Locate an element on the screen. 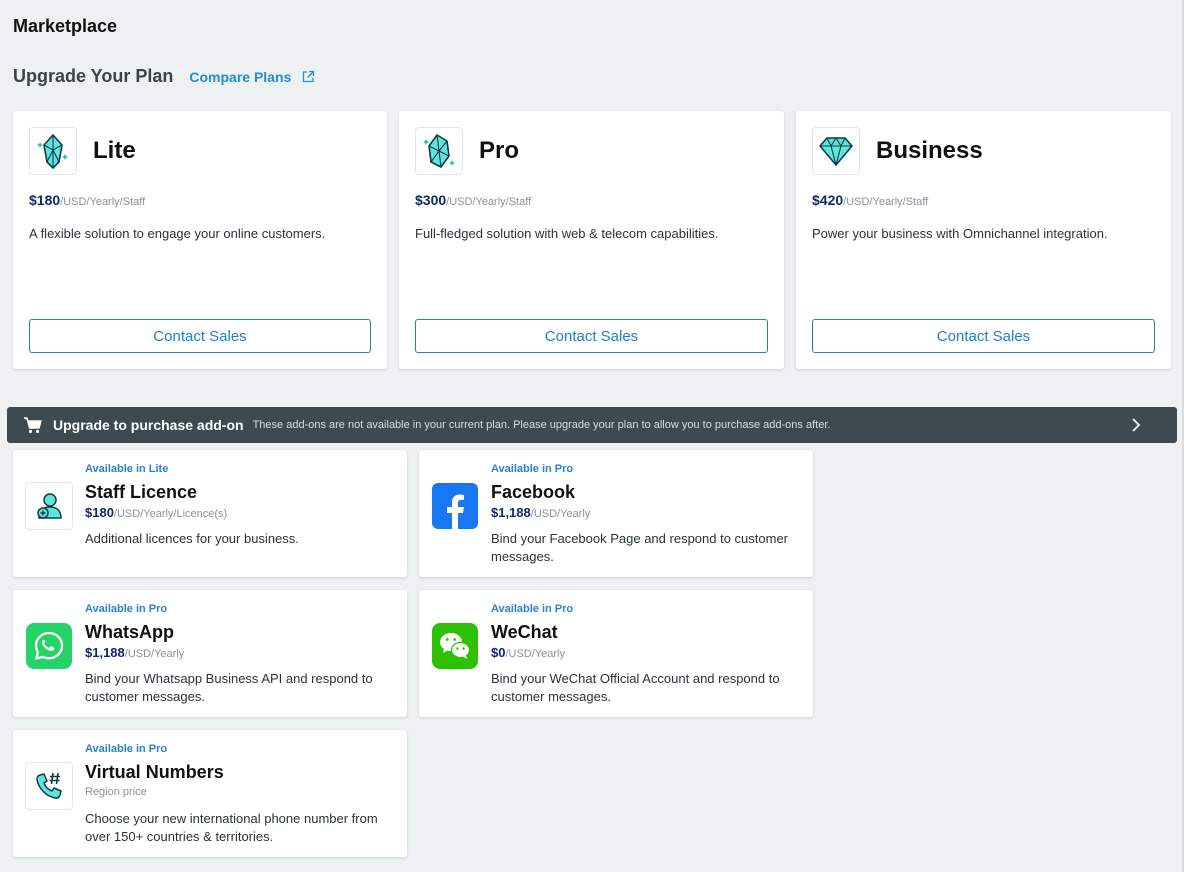 Image resolution: width=1184 pixels, height=872 pixels. plan-price-amount: $420 is located at coordinates (828, 200).